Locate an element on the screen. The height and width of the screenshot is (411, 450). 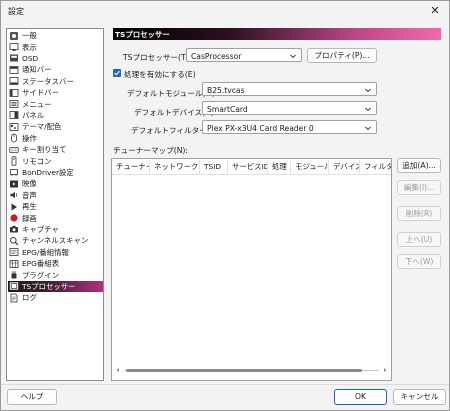
default-device-combo: SmartCard is located at coordinates (289, 108).